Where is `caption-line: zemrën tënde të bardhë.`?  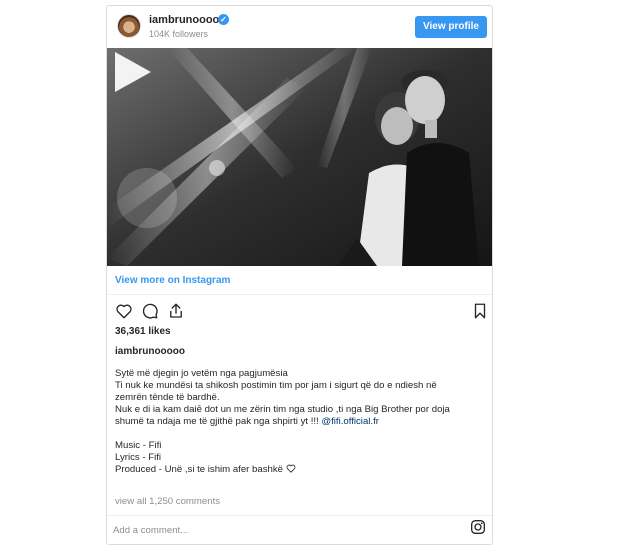
caption-line: zemrën tënde të bardhë. is located at coordinates (167, 397).